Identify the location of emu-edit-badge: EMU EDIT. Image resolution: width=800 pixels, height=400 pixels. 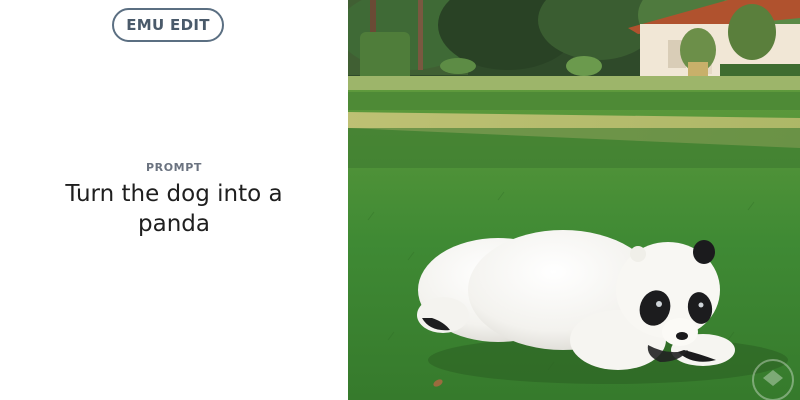
(168, 25).